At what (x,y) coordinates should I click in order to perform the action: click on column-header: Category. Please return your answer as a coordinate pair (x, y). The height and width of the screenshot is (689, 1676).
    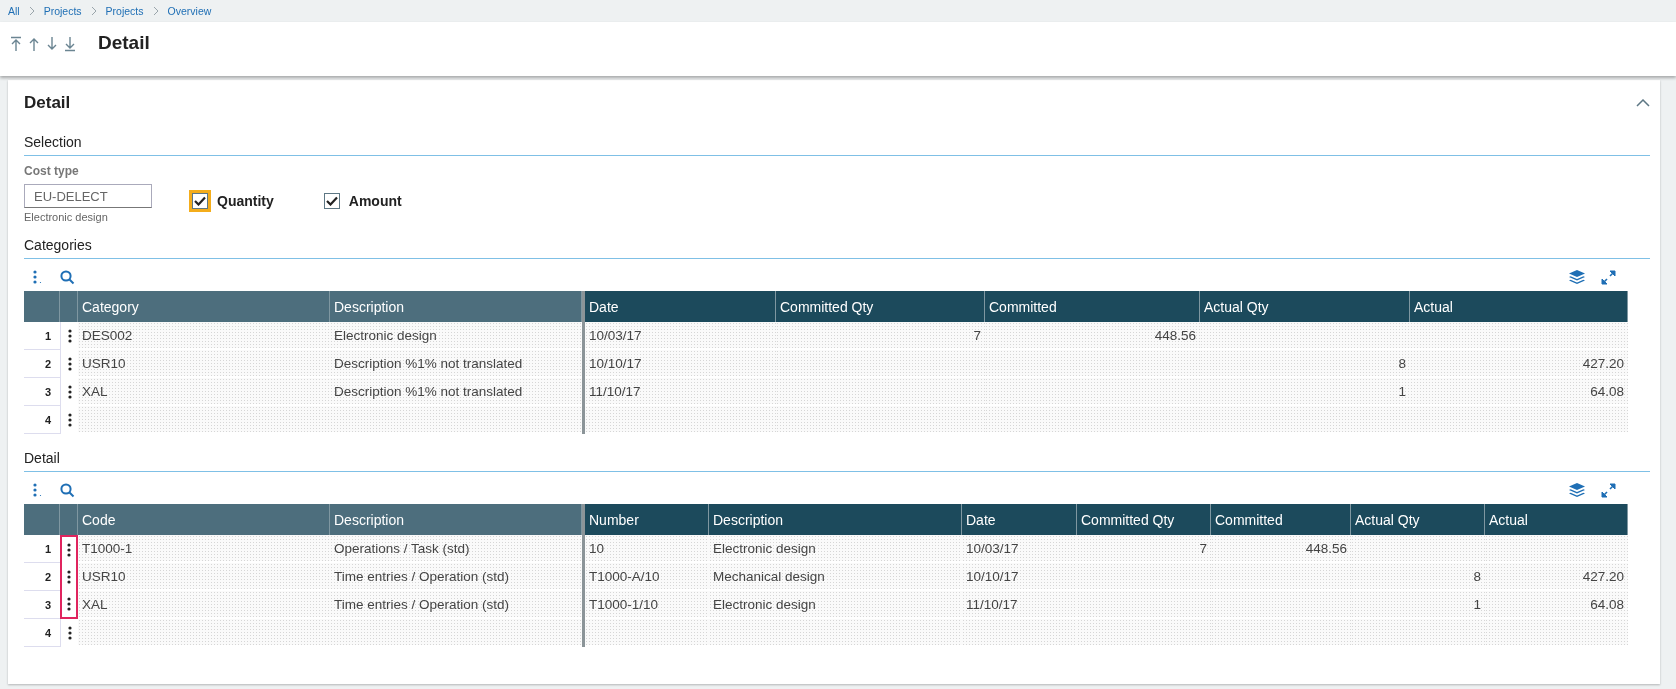
    Looking at the image, I should click on (204, 306).